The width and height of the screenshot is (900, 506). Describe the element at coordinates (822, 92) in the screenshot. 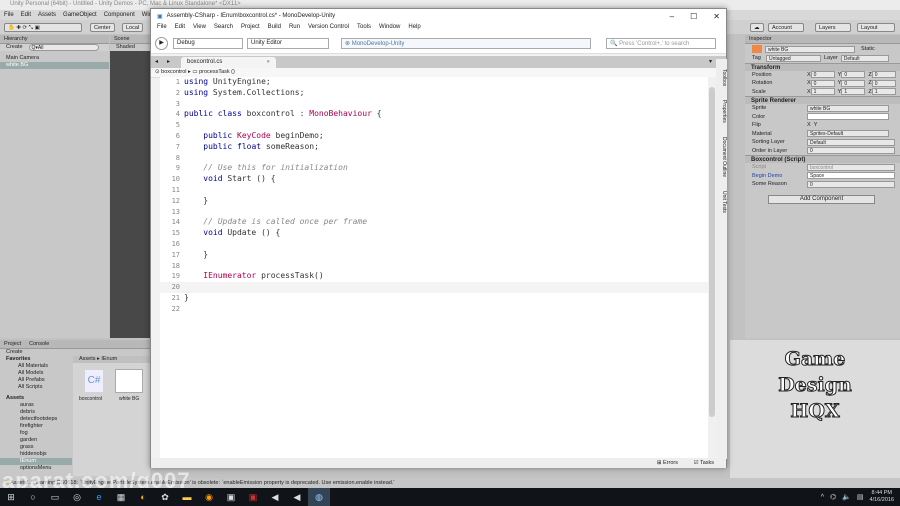

I see `transform-x-field: 1` at that location.